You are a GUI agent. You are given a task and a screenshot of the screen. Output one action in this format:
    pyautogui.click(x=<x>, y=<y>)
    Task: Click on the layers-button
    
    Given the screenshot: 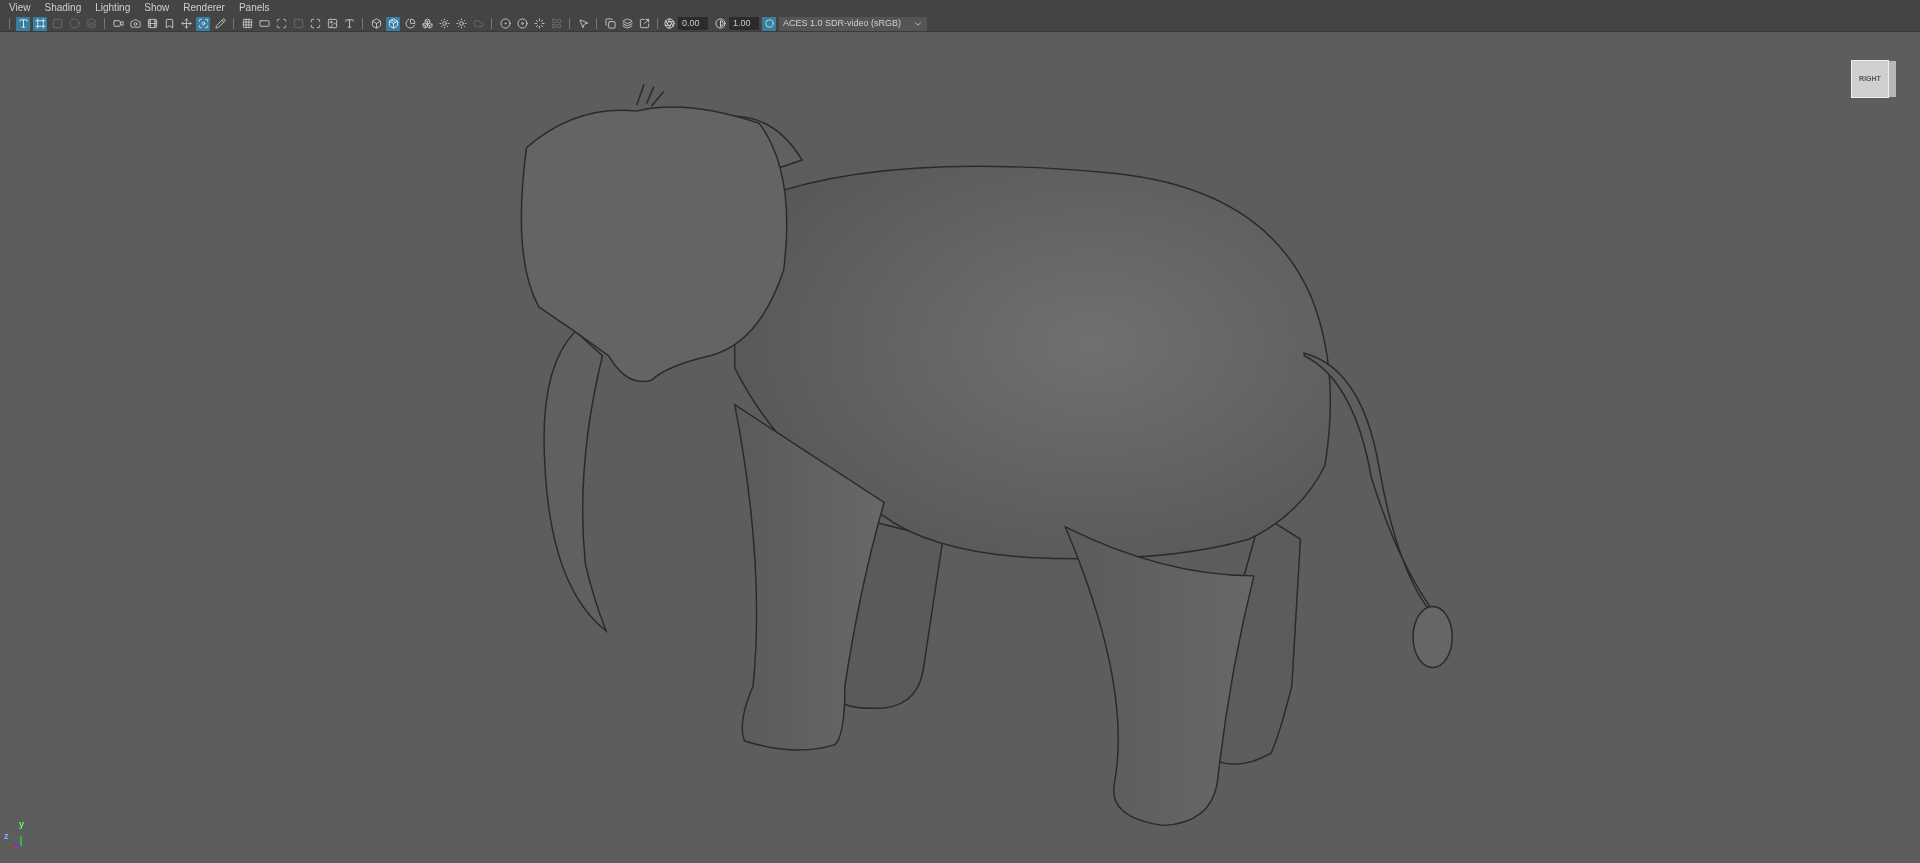 What is the action you would take?
    pyautogui.click(x=627, y=23)
    